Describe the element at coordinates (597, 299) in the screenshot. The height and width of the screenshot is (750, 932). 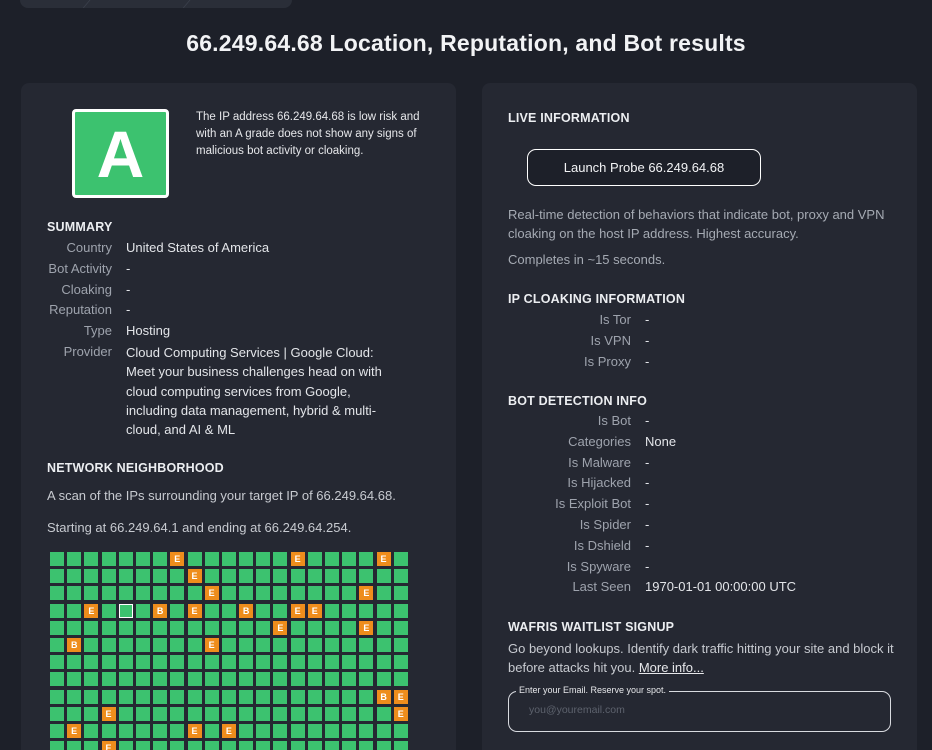
I see `cloaking-title: IP CLOAKING INFORMATION` at that location.